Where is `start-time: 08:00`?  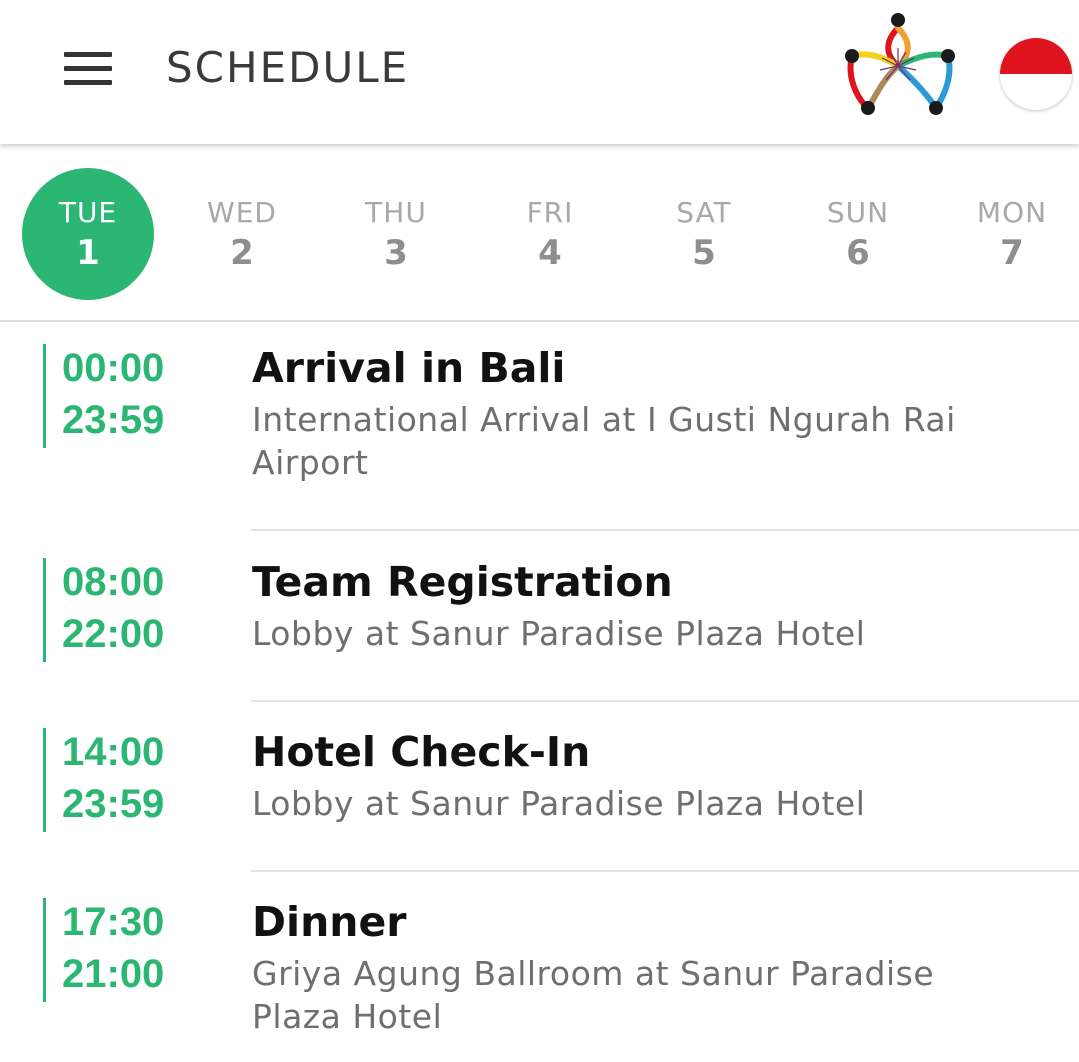
start-time: 08:00 is located at coordinates (113, 582).